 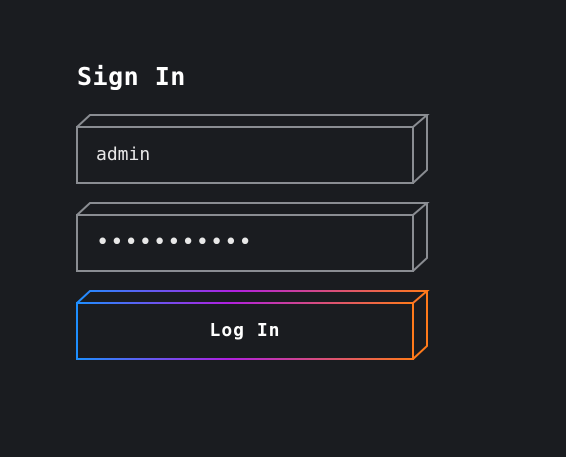 What do you see at coordinates (245, 330) in the screenshot?
I see `login-button-label: Log In` at bounding box center [245, 330].